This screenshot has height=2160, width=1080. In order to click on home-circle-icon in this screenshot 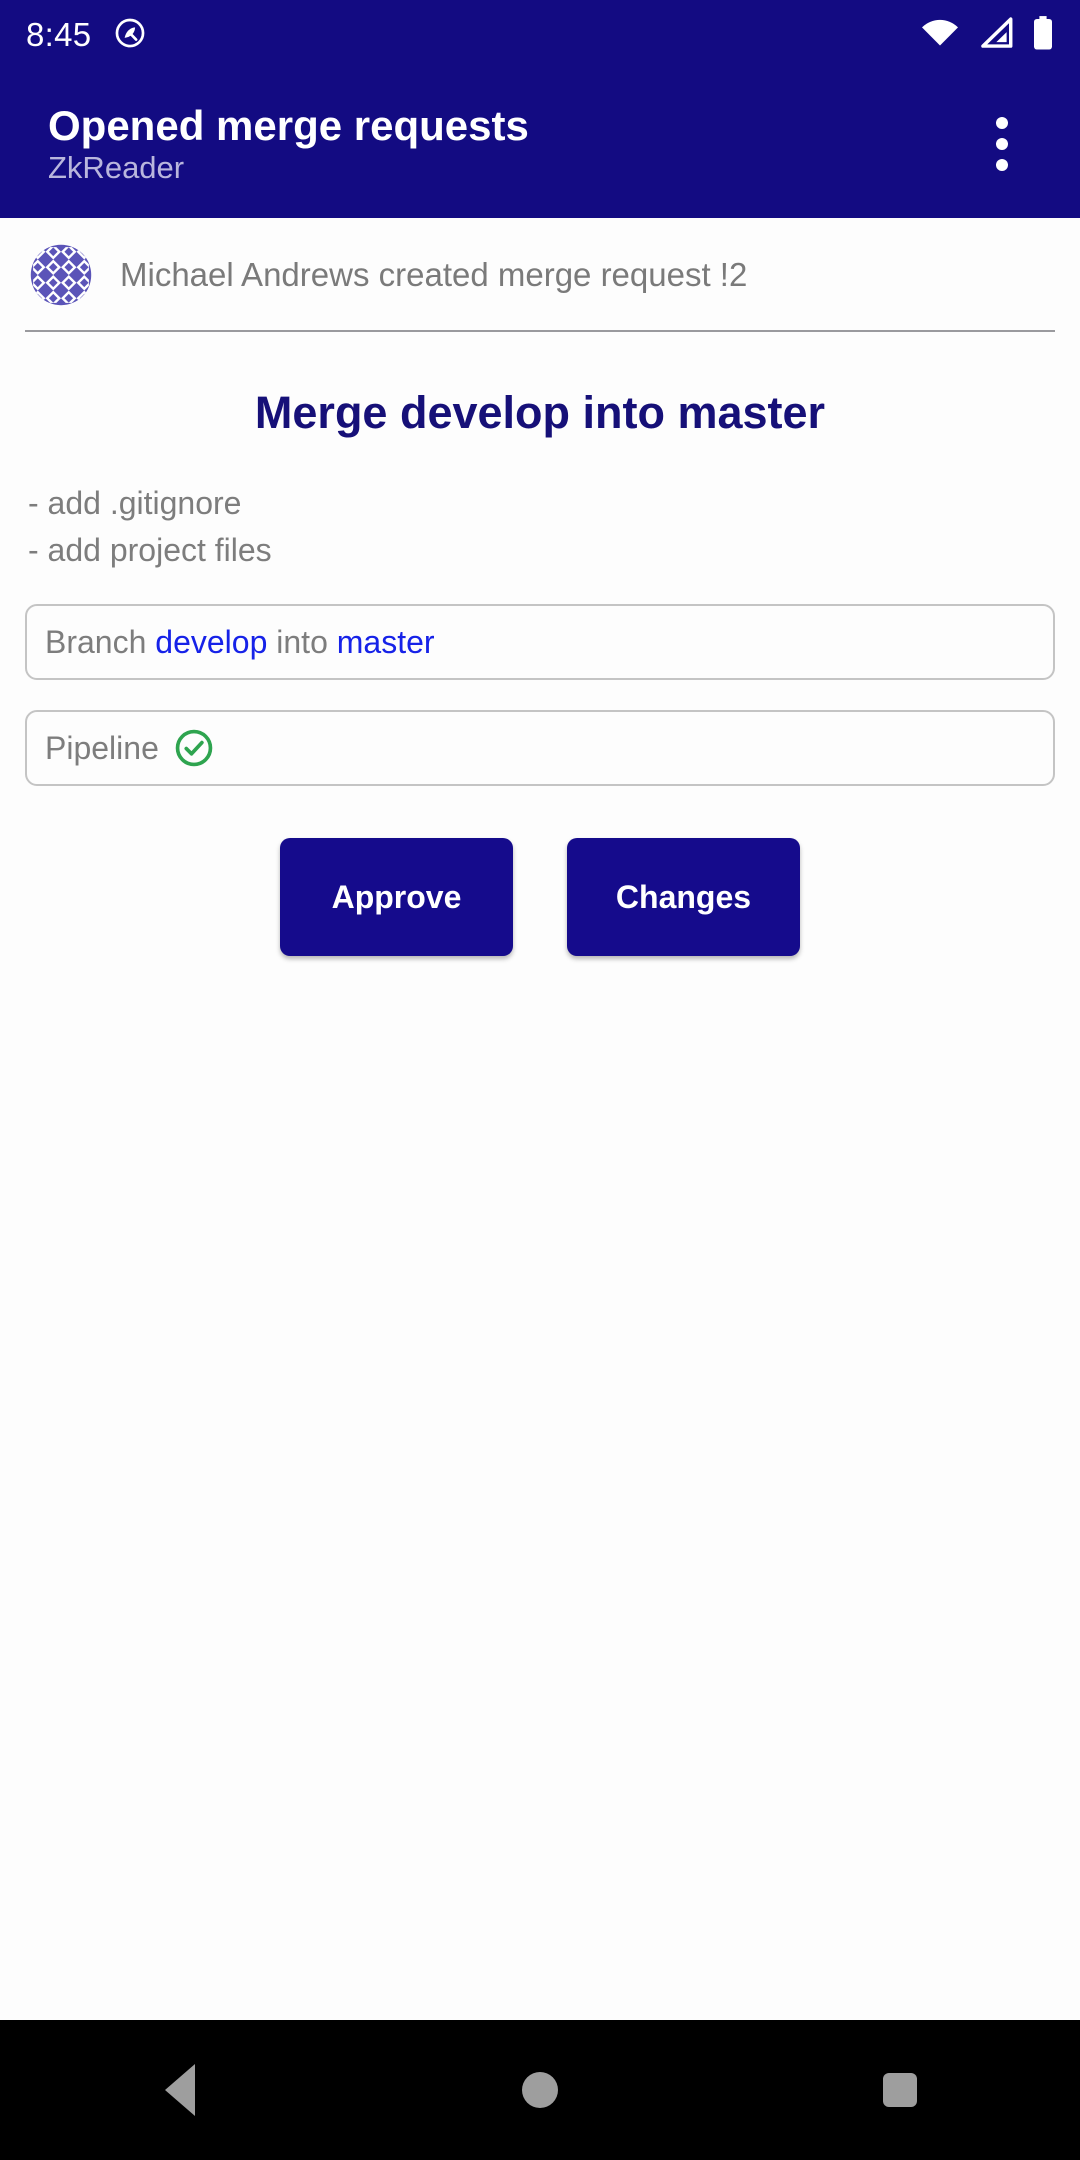, I will do `click(540, 2090)`.